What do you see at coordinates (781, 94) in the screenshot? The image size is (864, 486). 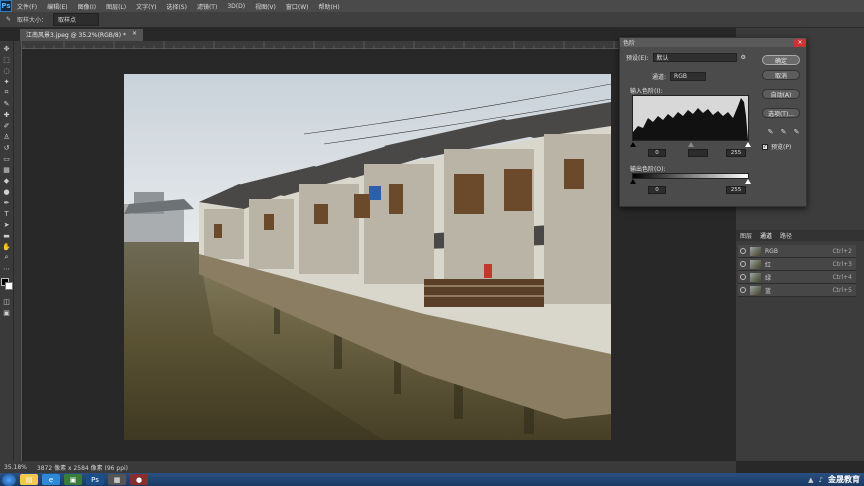 I see `auto-button: 自动(A)` at bounding box center [781, 94].